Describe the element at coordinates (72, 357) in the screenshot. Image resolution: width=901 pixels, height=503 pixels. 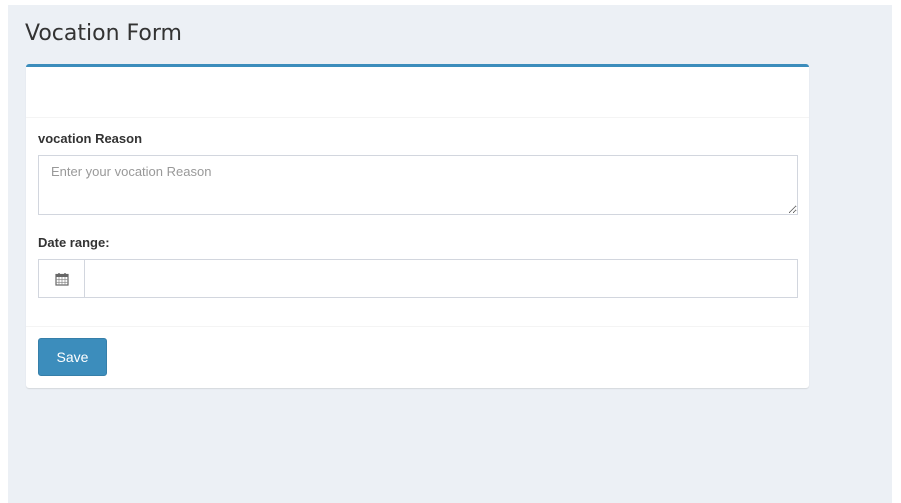
I see `save-button: Save` at that location.